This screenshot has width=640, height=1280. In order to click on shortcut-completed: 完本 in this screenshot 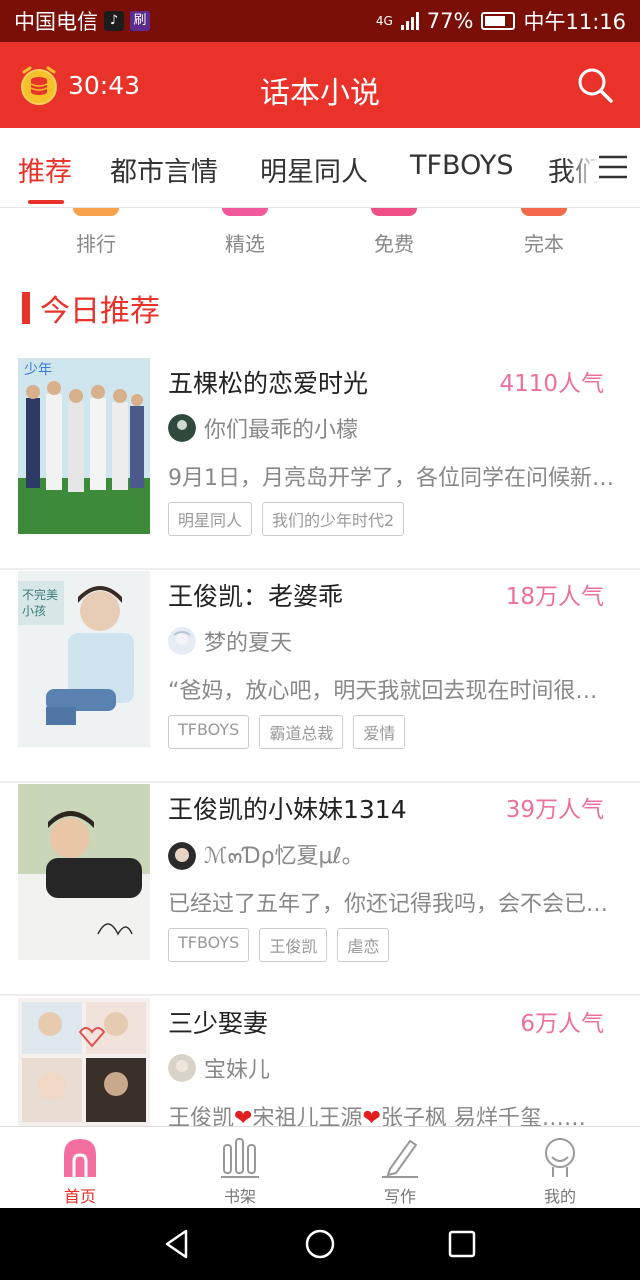, I will do `click(544, 232)`.